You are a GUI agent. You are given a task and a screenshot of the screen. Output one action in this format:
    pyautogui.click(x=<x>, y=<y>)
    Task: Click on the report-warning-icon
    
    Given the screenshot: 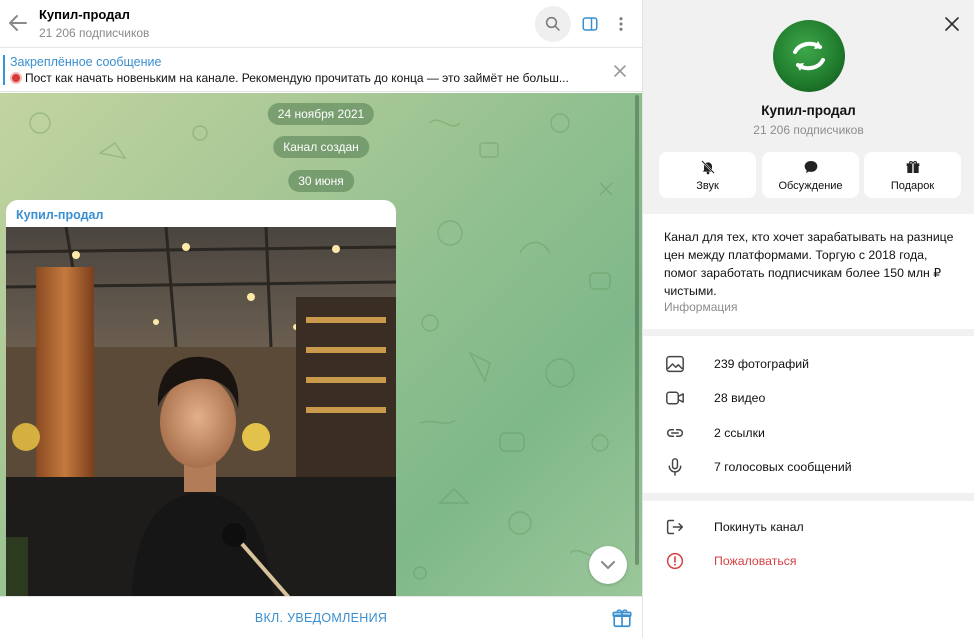 What is the action you would take?
    pyautogui.click(x=675, y=561)
    